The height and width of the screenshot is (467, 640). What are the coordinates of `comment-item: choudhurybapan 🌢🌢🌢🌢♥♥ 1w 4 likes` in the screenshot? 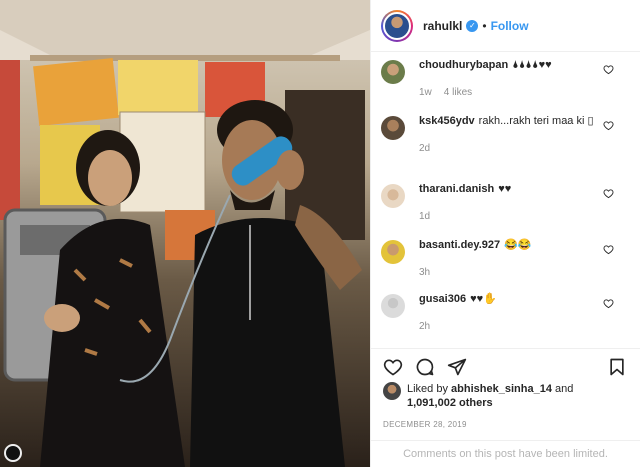 It's located at (510, 79).